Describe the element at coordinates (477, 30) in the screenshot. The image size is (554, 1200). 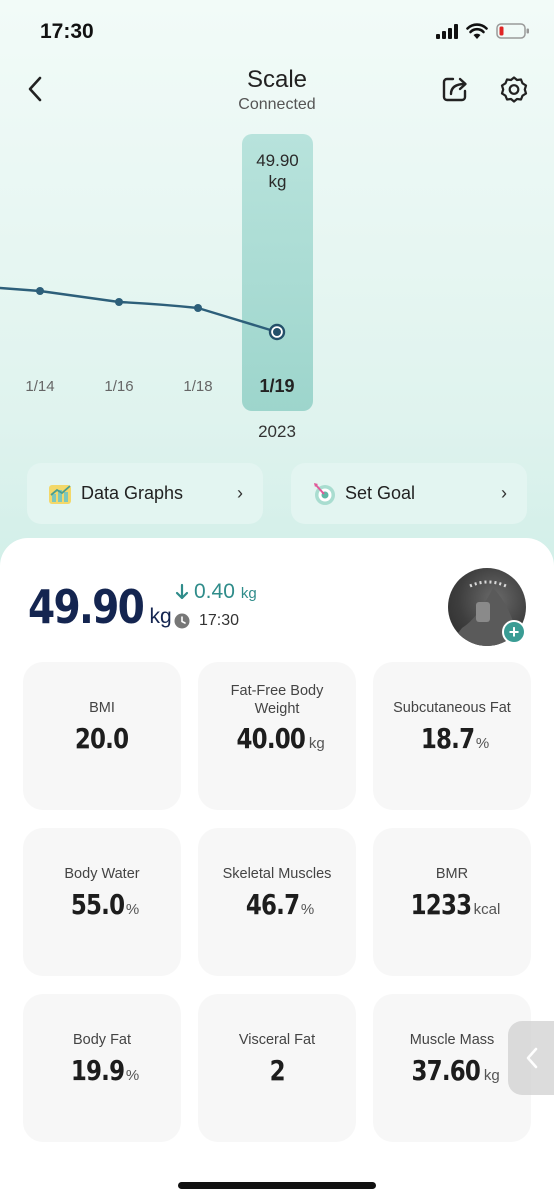
I see `wifi-icon` at that location.